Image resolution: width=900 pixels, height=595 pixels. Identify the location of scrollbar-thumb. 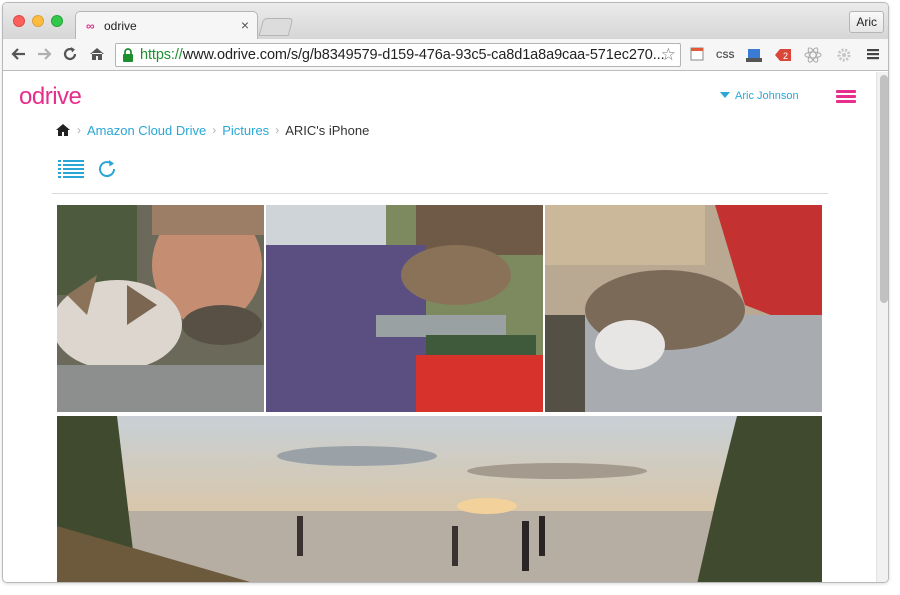
(884, 189).